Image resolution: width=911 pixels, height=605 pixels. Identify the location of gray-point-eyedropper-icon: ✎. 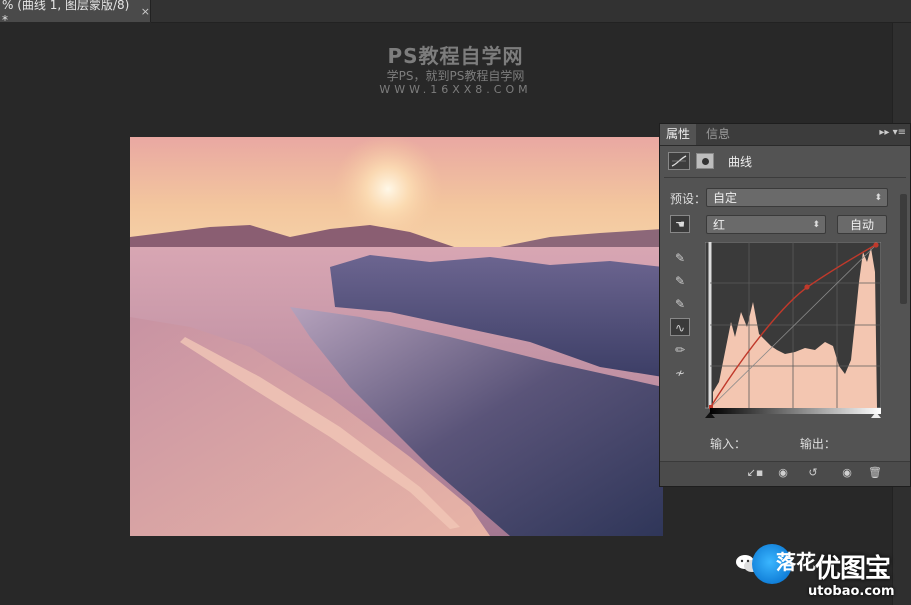
(680, 281).